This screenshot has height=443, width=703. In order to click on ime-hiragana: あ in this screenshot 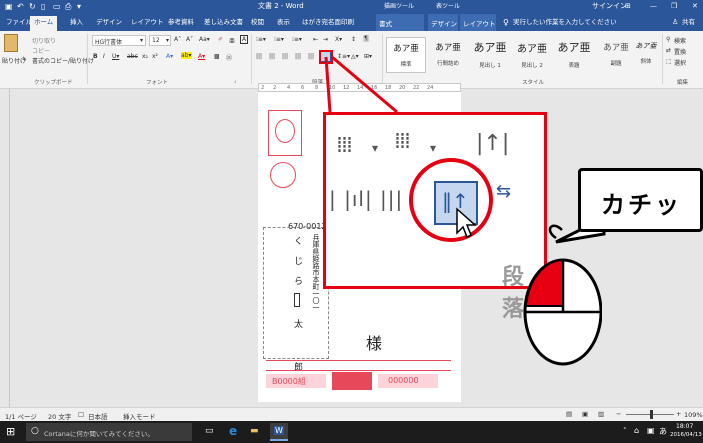, I will do `click(663, 431)`.